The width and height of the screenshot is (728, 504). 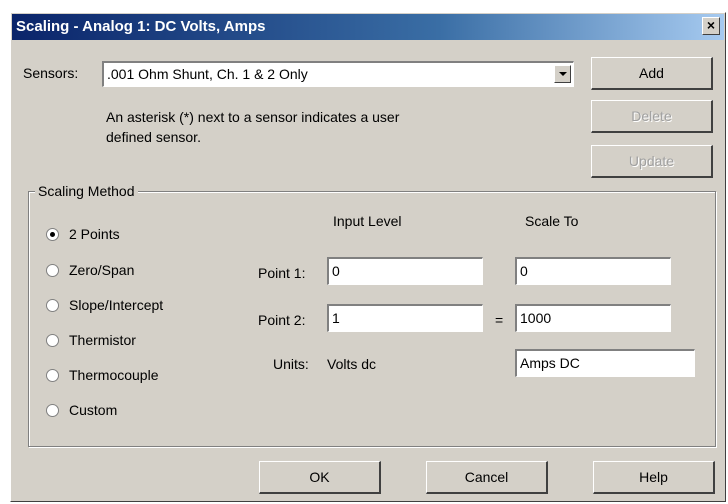 What do you see at coordinates (367, 221) in the screenshot?
I see `input-level-header: Input Level` at bounding box center [367, 221].